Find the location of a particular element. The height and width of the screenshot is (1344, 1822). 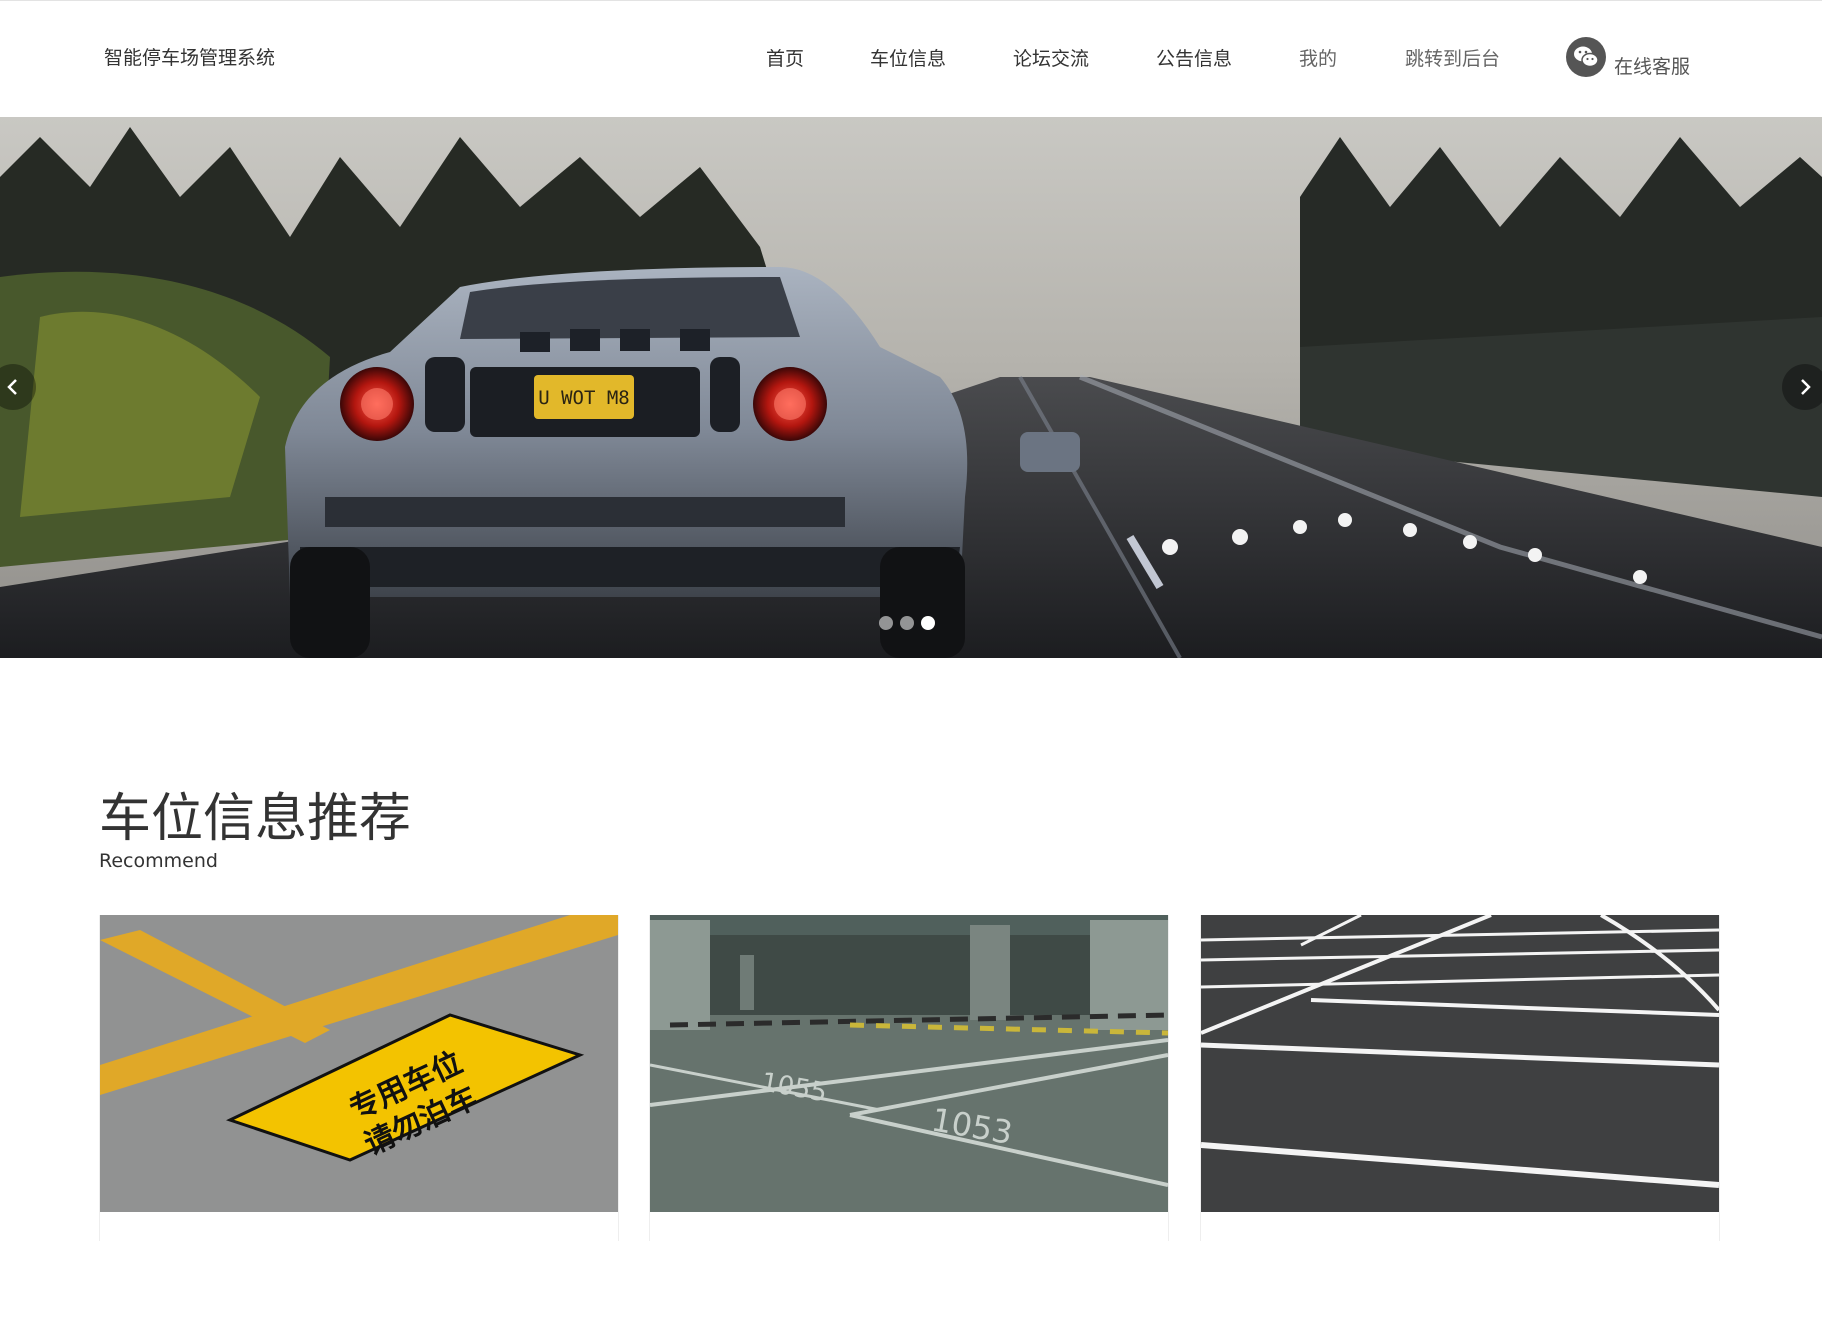

parking-card-image: 专用车位 请勿泊车 is located at coordinates (359, 1063).